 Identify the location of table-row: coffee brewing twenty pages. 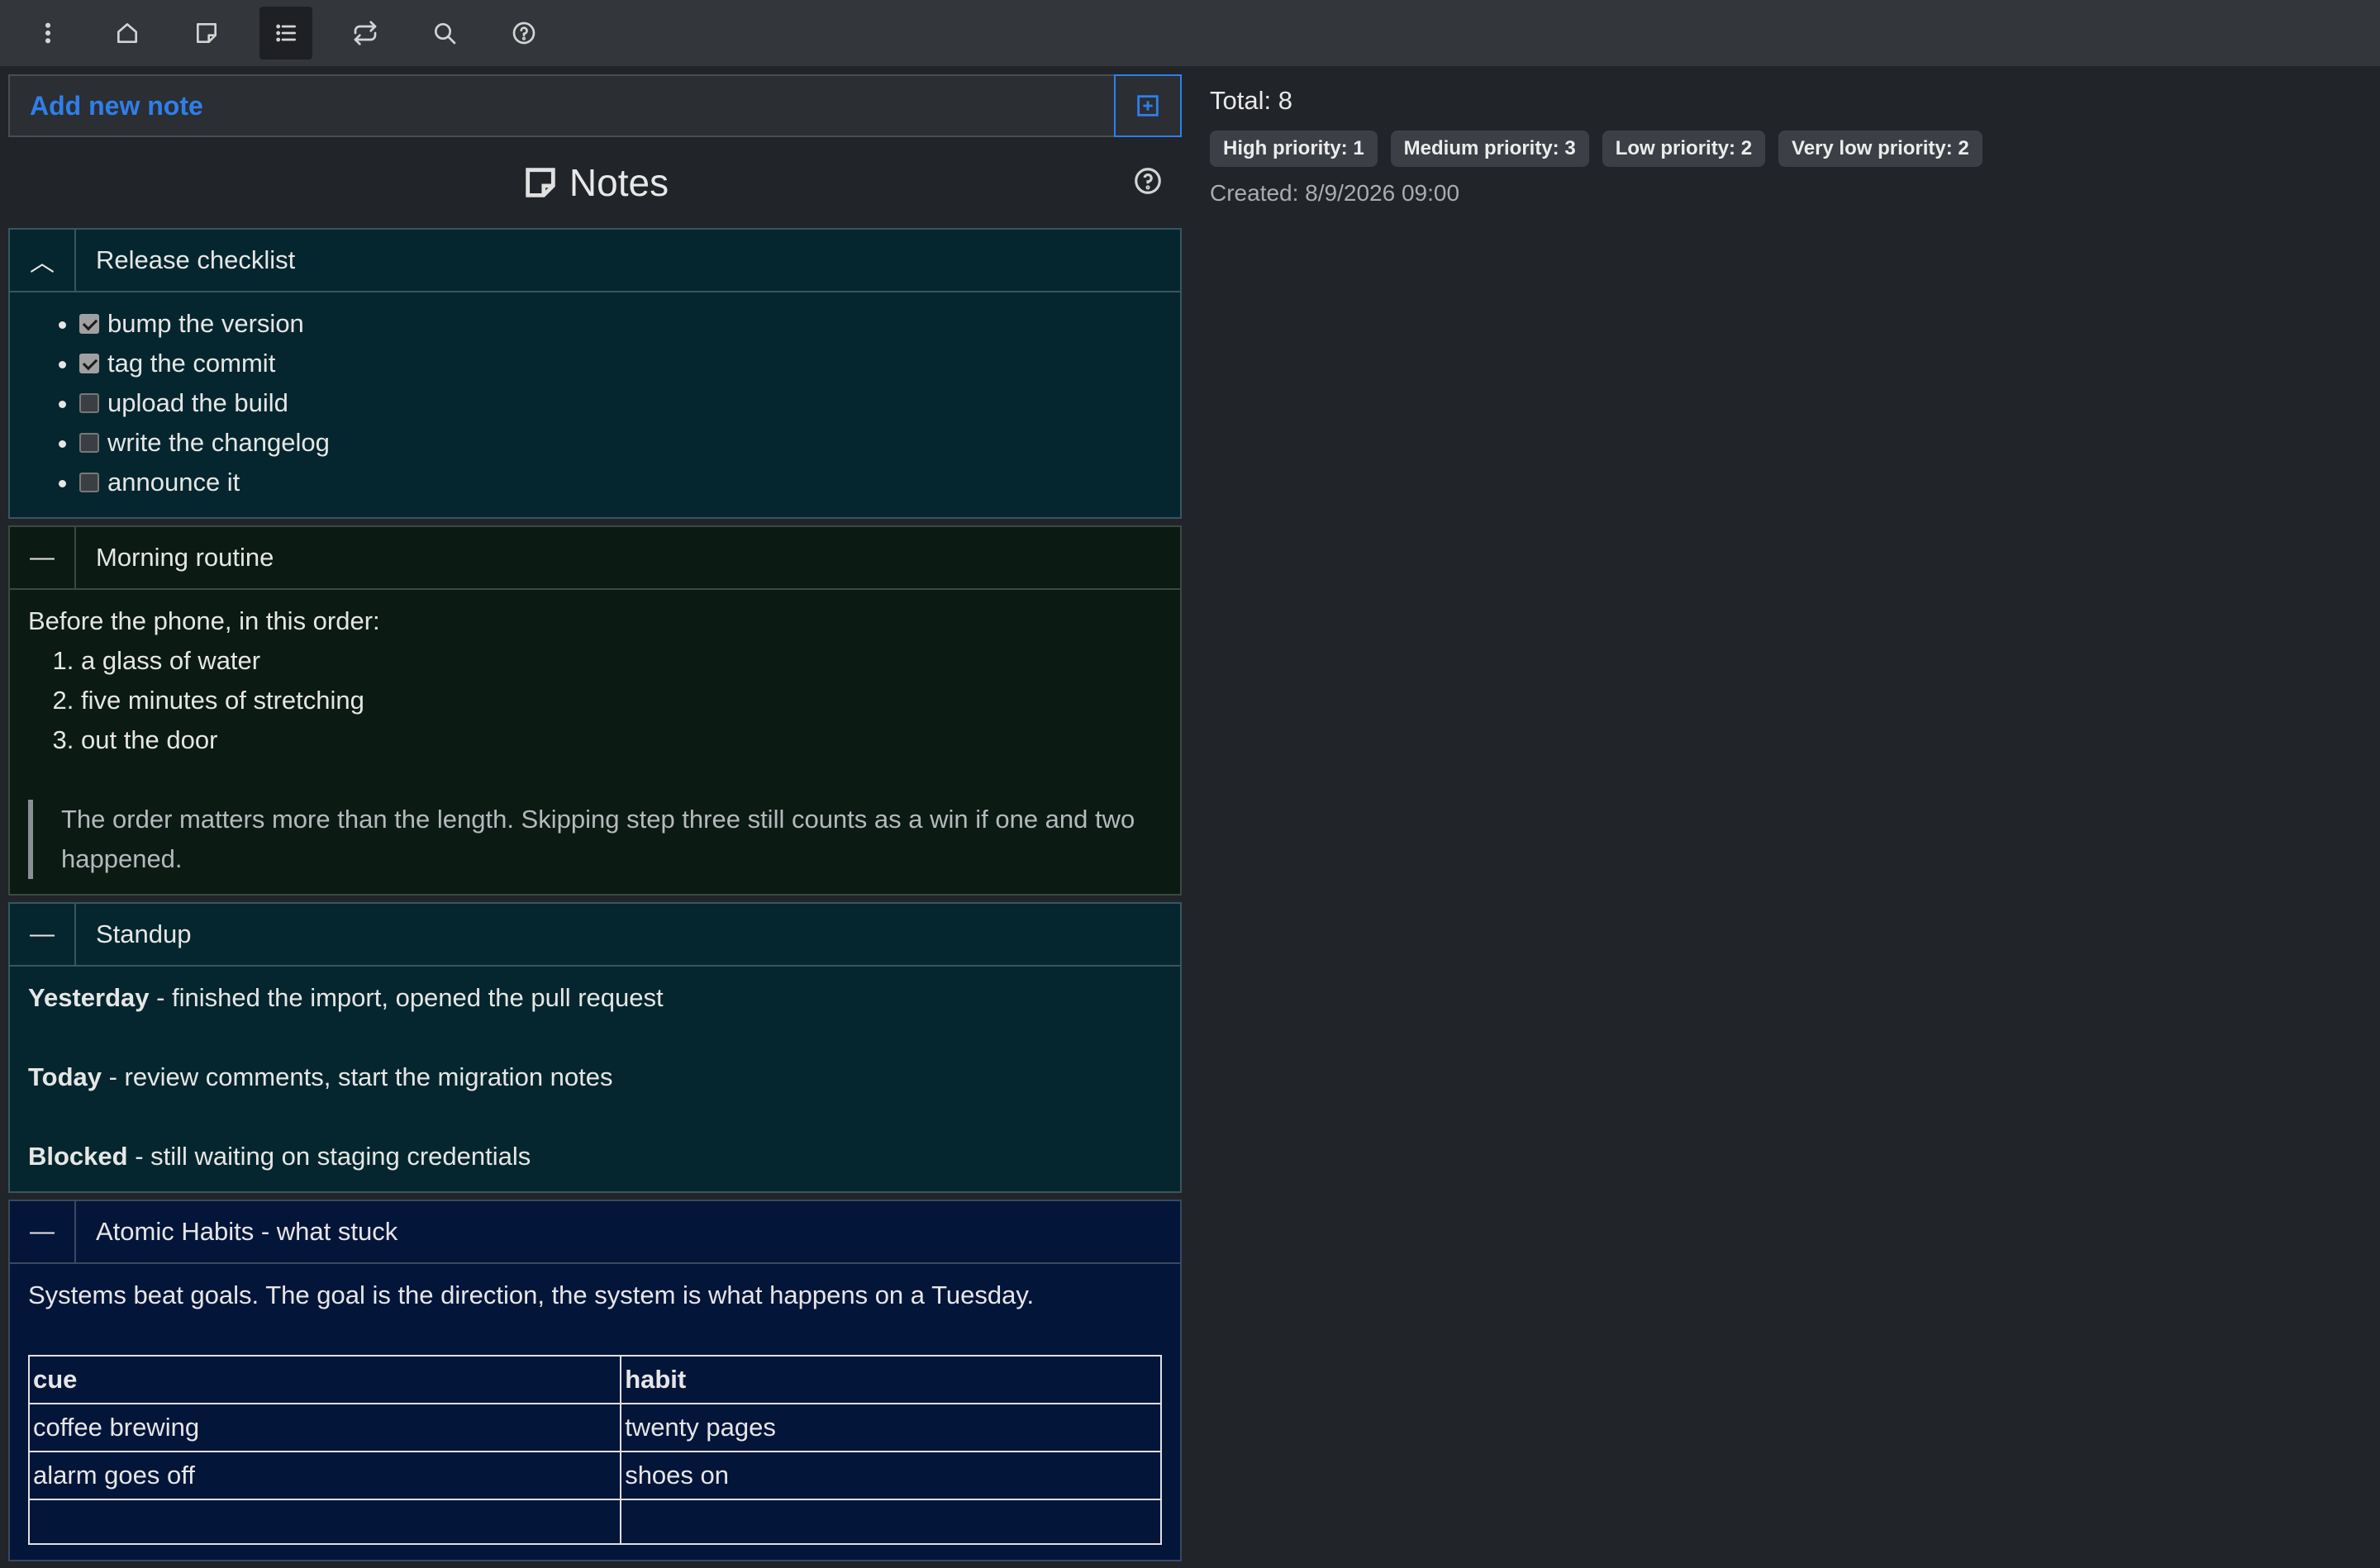
(594, 1428).